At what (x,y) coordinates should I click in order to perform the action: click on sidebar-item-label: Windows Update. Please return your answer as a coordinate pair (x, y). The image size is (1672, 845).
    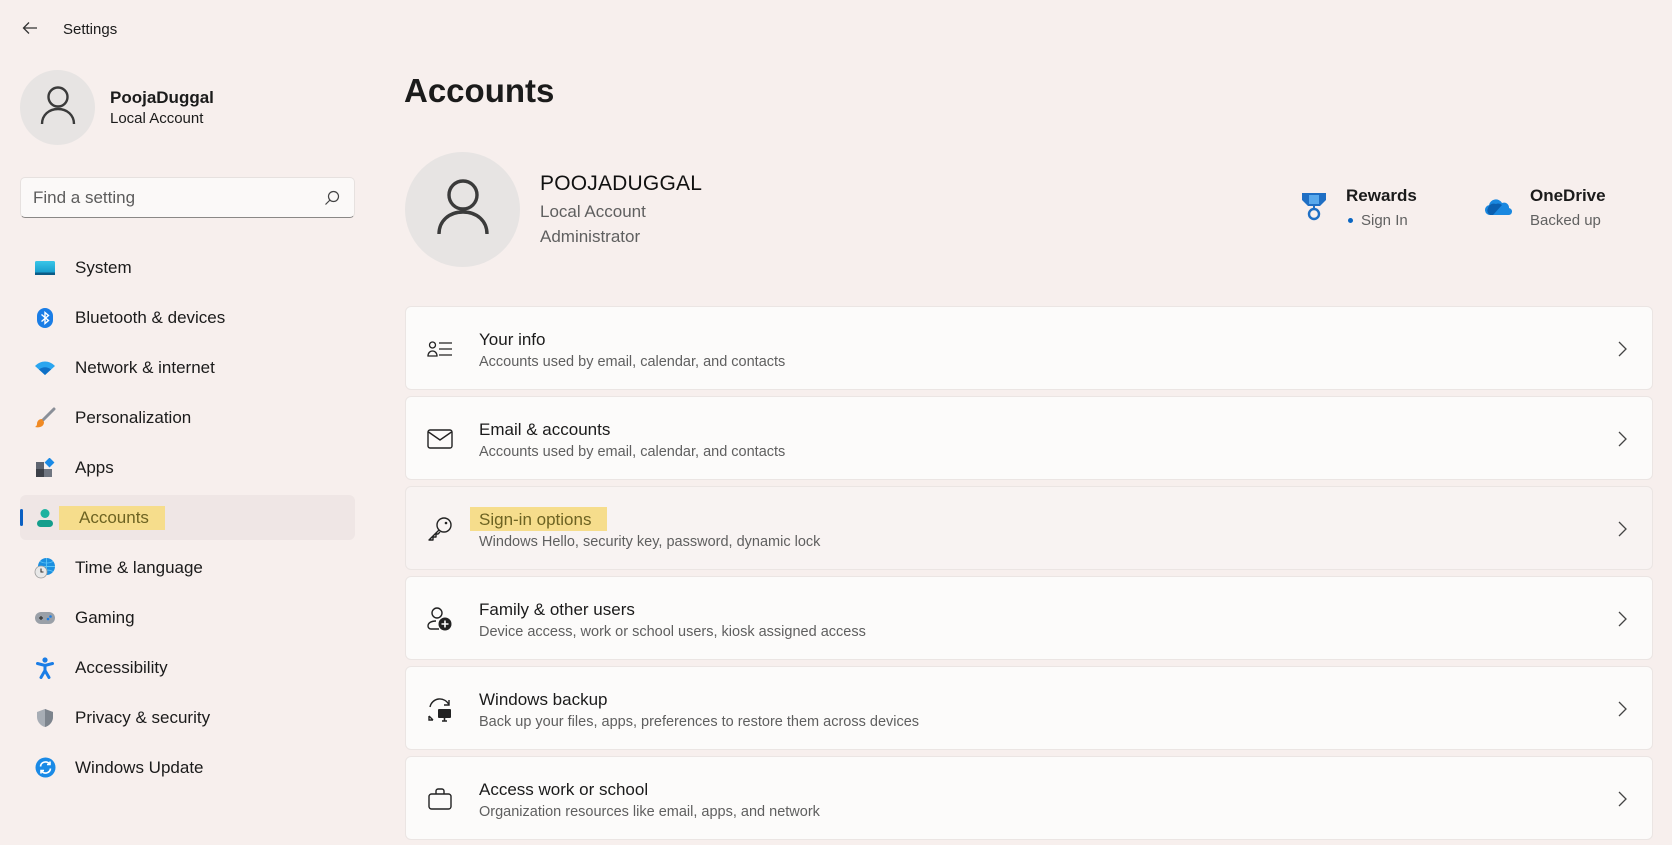
    Looking at the image, I should click on (139, 767).